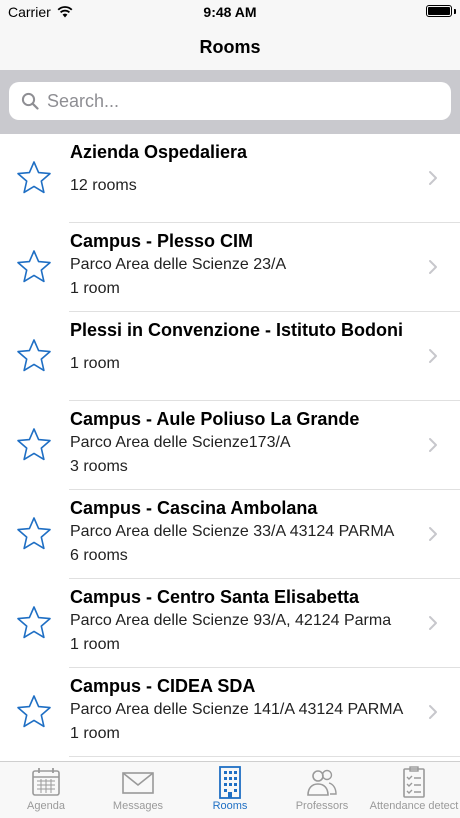  What do you see at coordinates (163, 686) in the screenshot?
I see `room-name: Campus - CIDEA SDA` at bounding box center [163, 686].